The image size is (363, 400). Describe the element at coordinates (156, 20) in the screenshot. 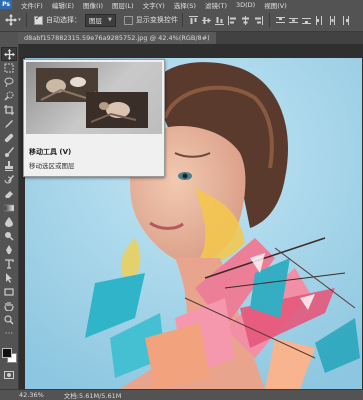

I see `show-transform-label: 显示变换控件` at that location.